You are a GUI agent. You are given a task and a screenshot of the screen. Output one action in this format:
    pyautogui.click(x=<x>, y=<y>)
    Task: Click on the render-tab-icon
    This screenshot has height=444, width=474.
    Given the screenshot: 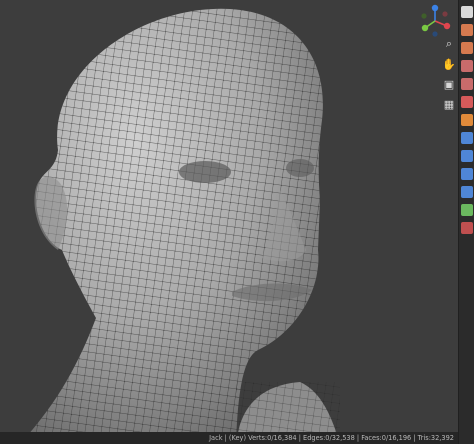 What is the action you would take?
    pyautogui.click(x=467, y=30)
    